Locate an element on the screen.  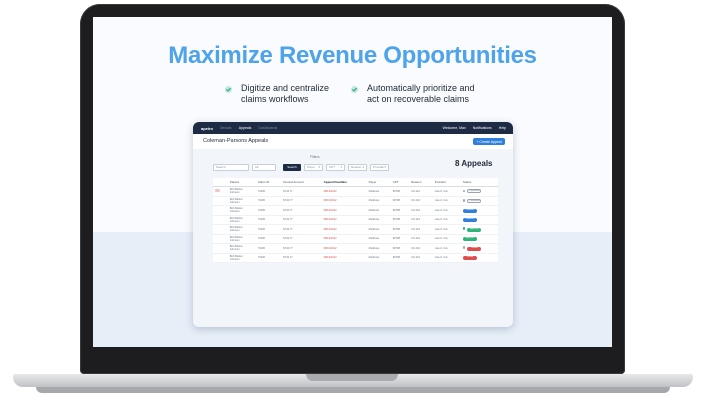
column-flag is located at coordinates (220, 182).